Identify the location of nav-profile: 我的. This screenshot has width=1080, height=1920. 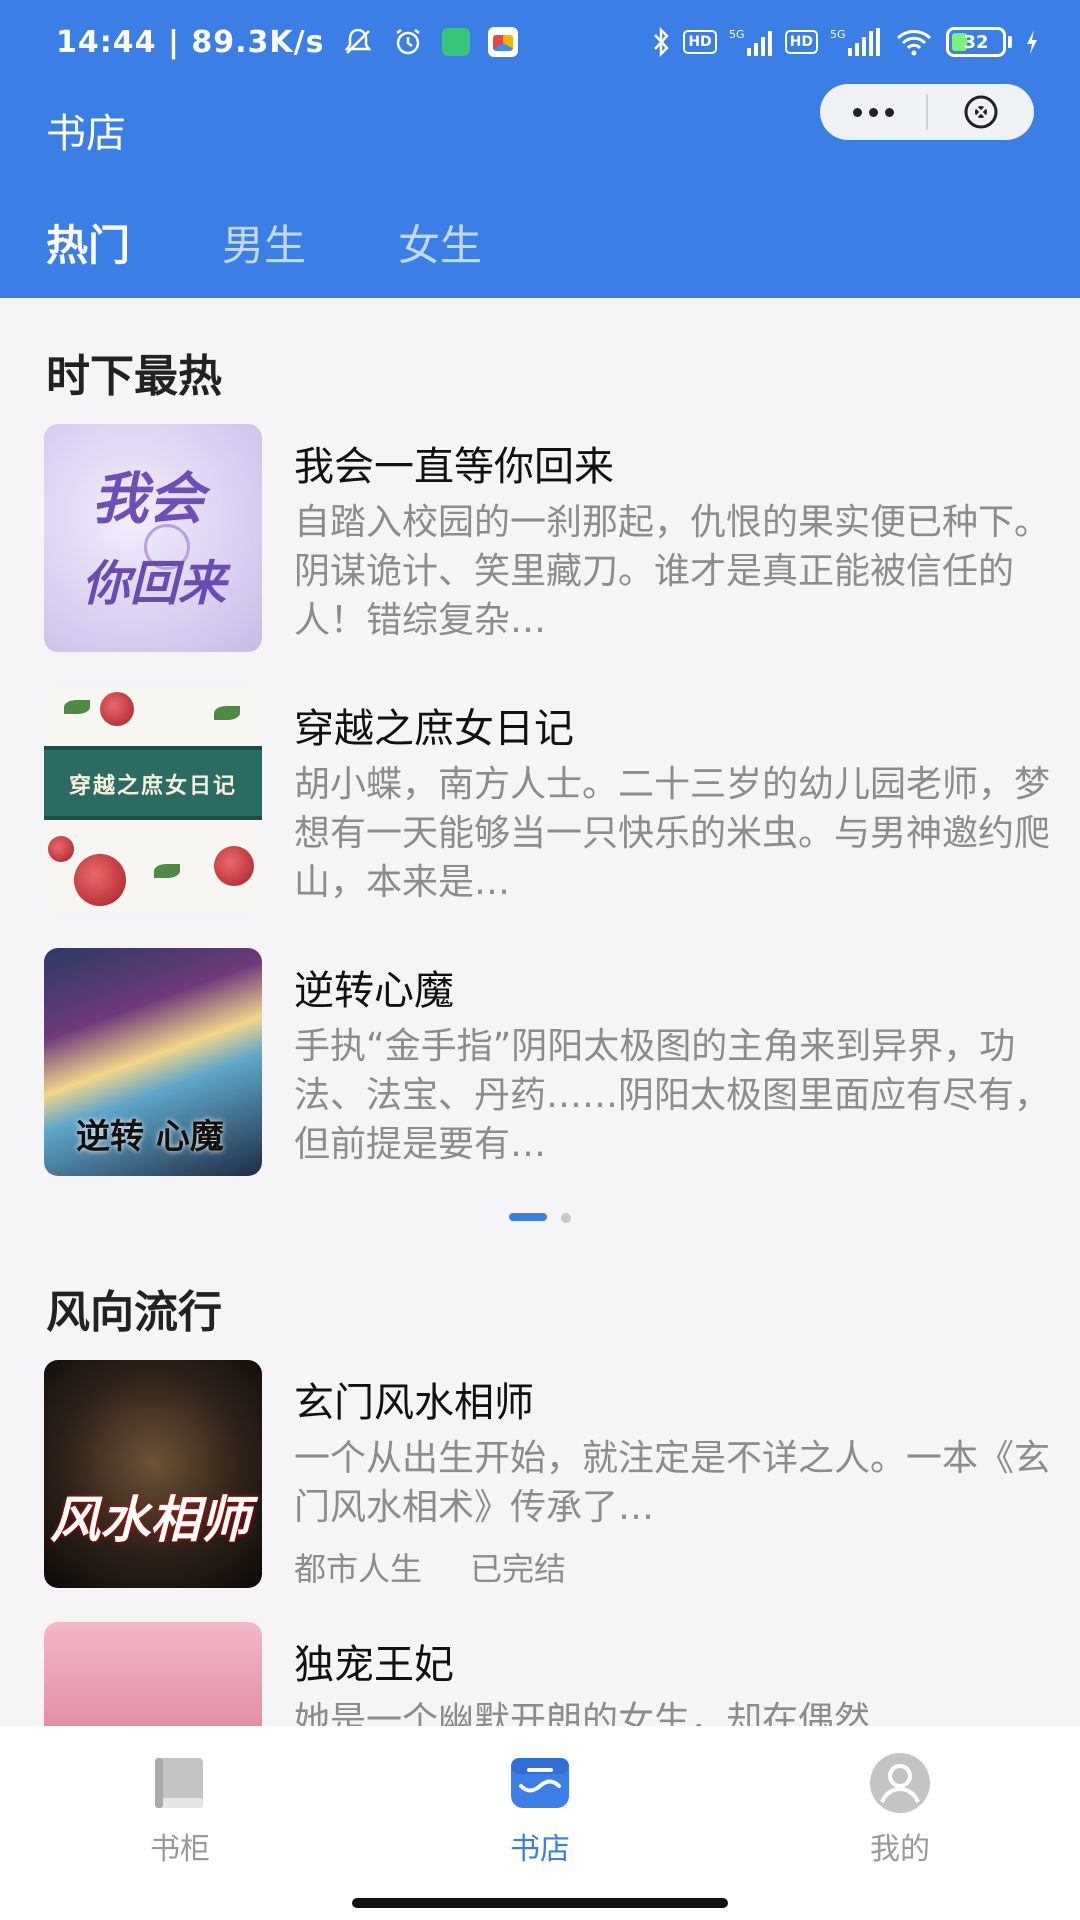
(900, 1808).